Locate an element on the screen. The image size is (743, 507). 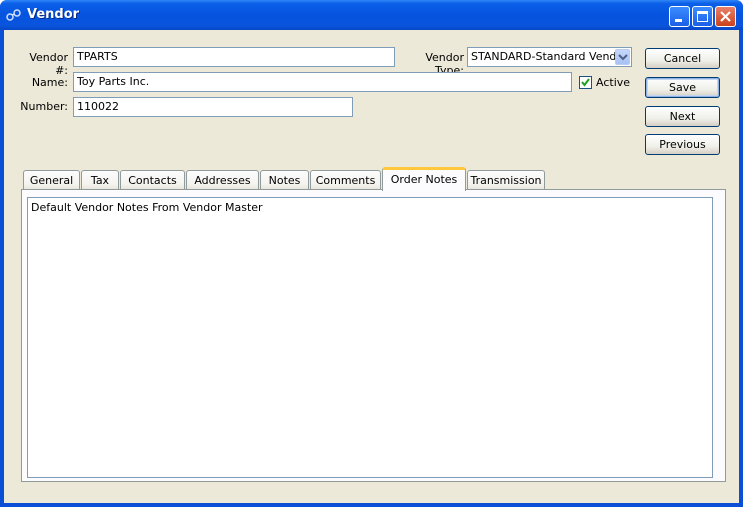
vendor-type-dropdown-button is located at coordinates (622, 57).